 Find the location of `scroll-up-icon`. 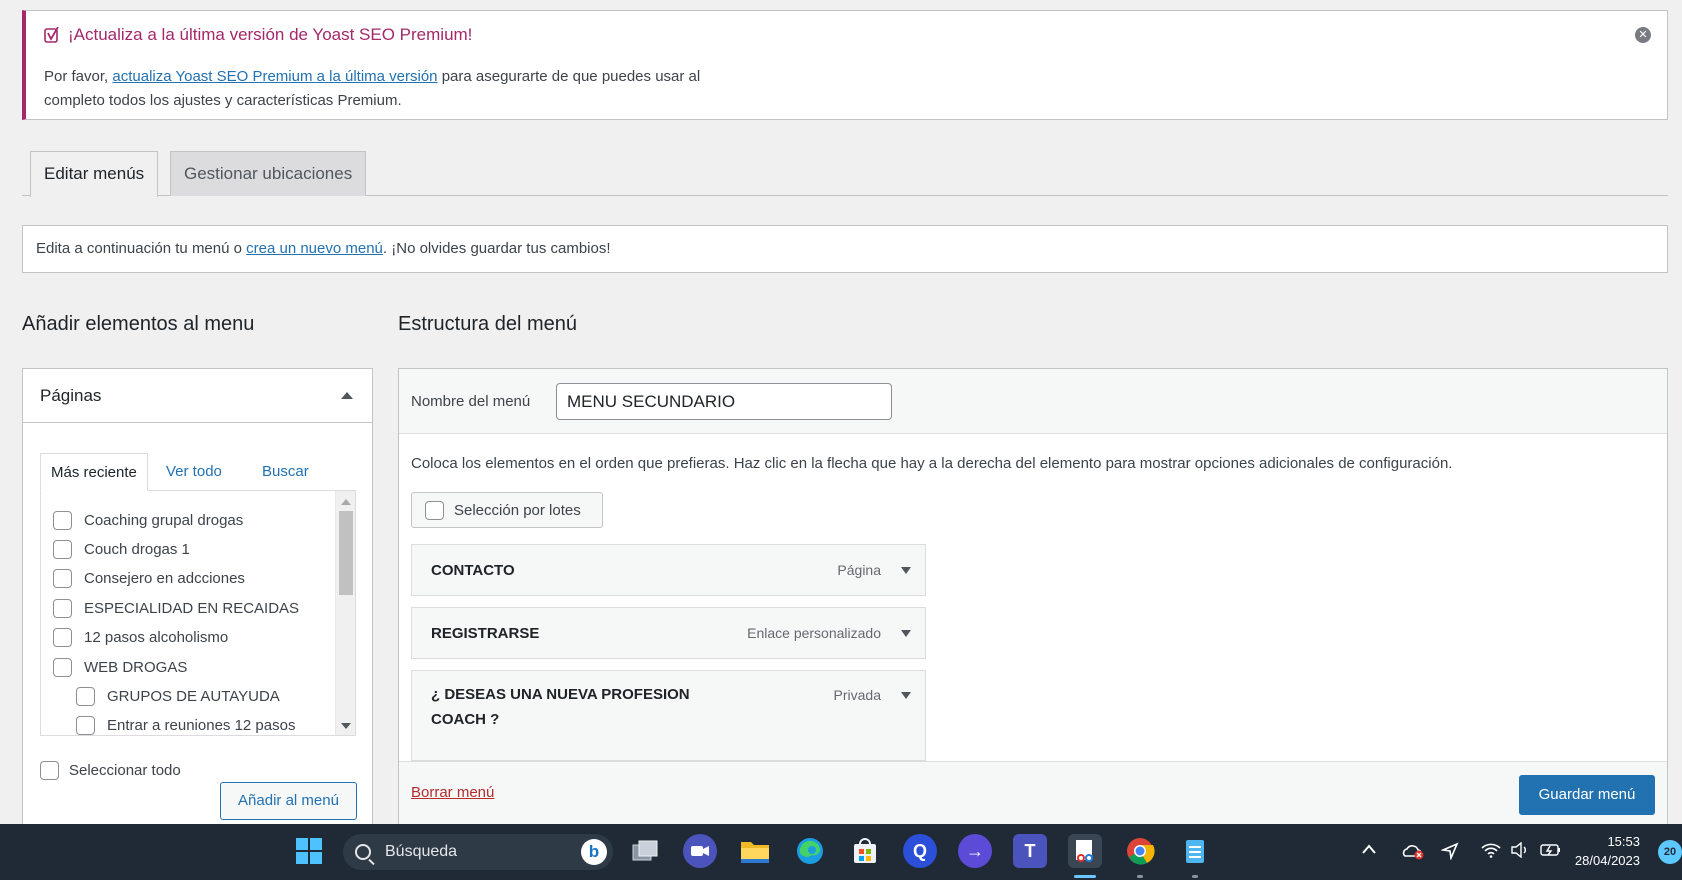

scroll-up-icon is located at coordinates (346, 502).